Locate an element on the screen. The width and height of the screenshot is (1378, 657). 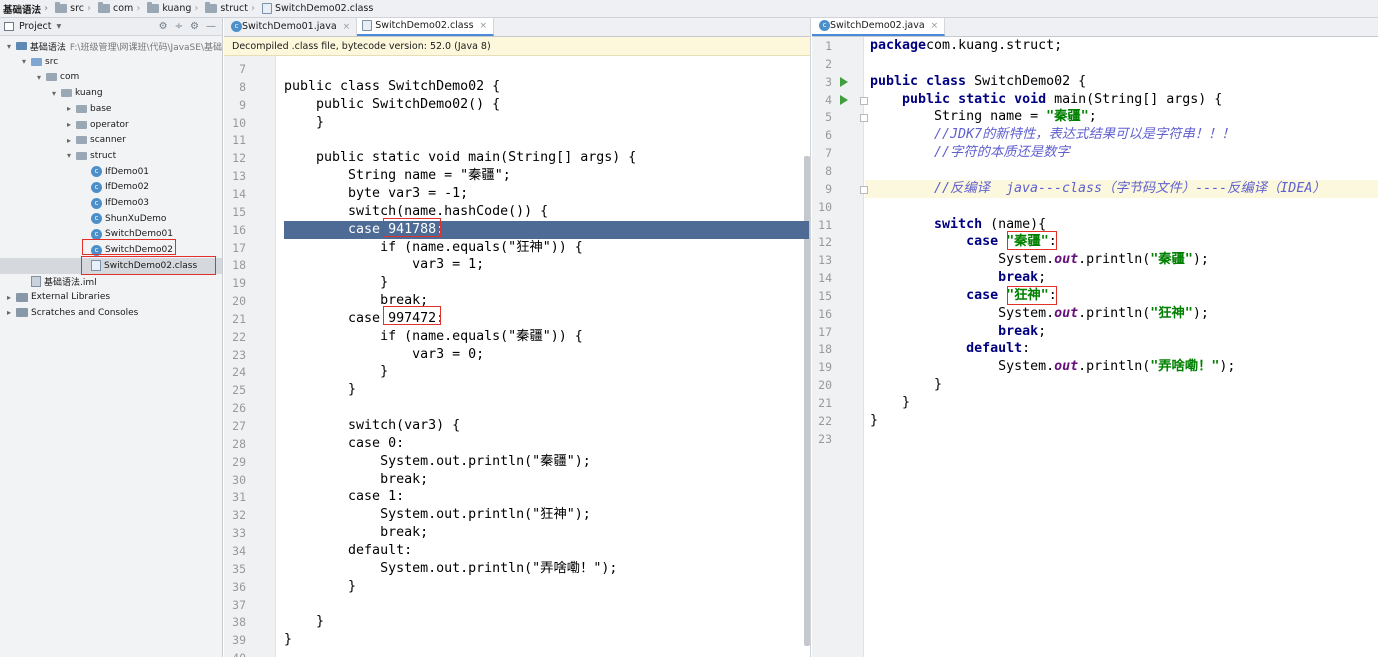
line-number: 4 is located at coordinates (828, 99).